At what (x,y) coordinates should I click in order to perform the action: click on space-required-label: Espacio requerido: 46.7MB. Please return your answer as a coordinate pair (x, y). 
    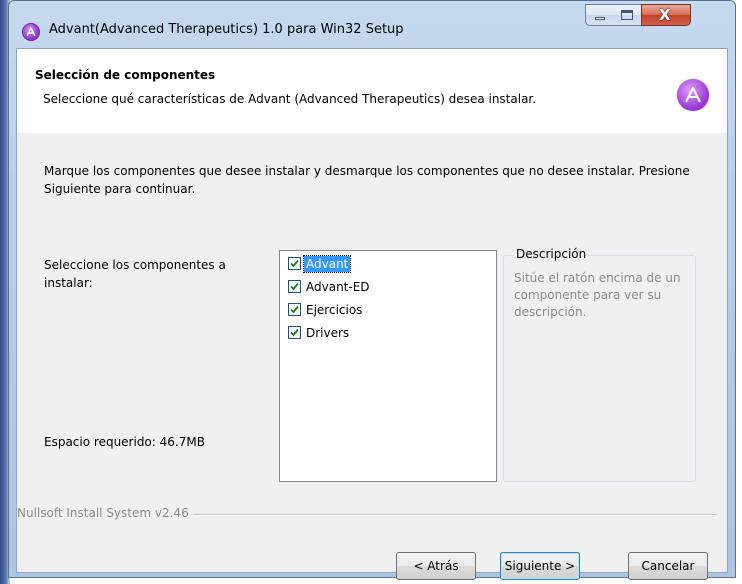
    Looking at the image, I should click on (124, 442).